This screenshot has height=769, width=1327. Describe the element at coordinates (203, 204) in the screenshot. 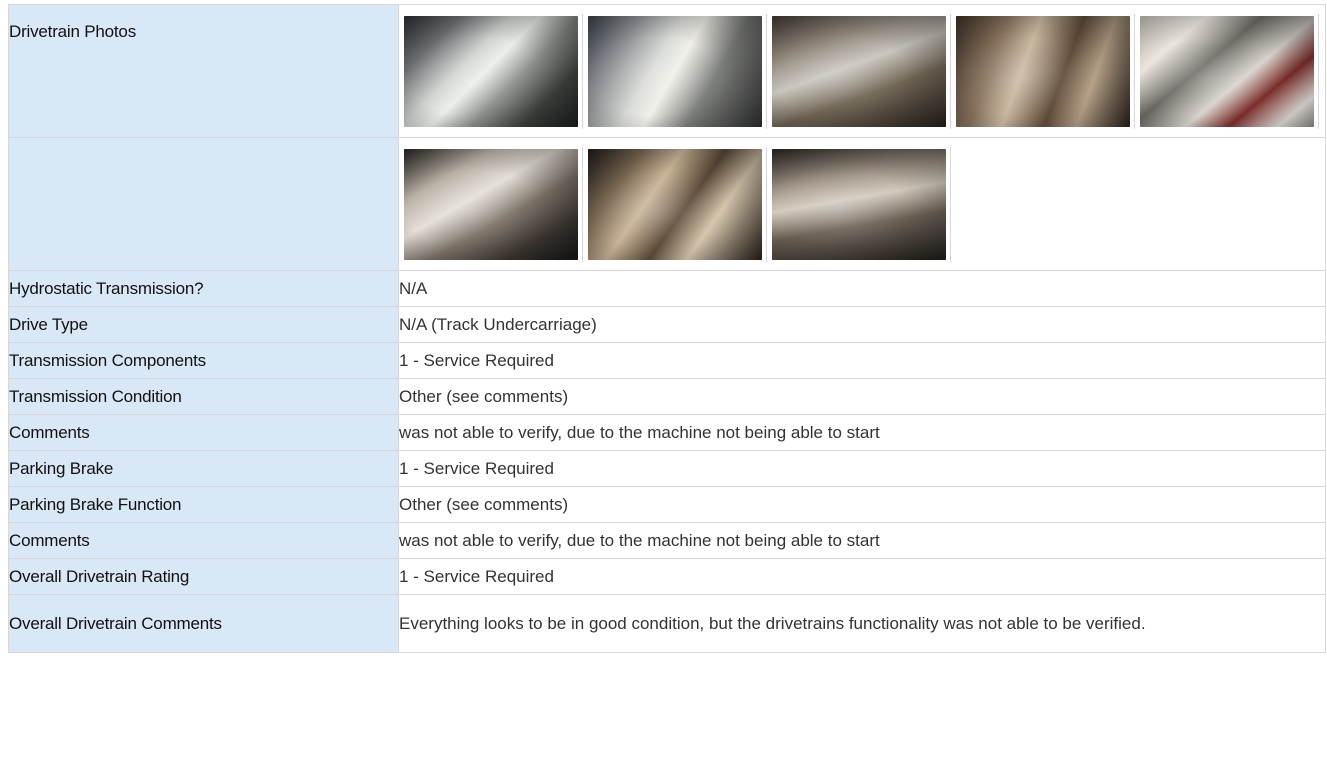

I see `photos-label-empty` at that location.